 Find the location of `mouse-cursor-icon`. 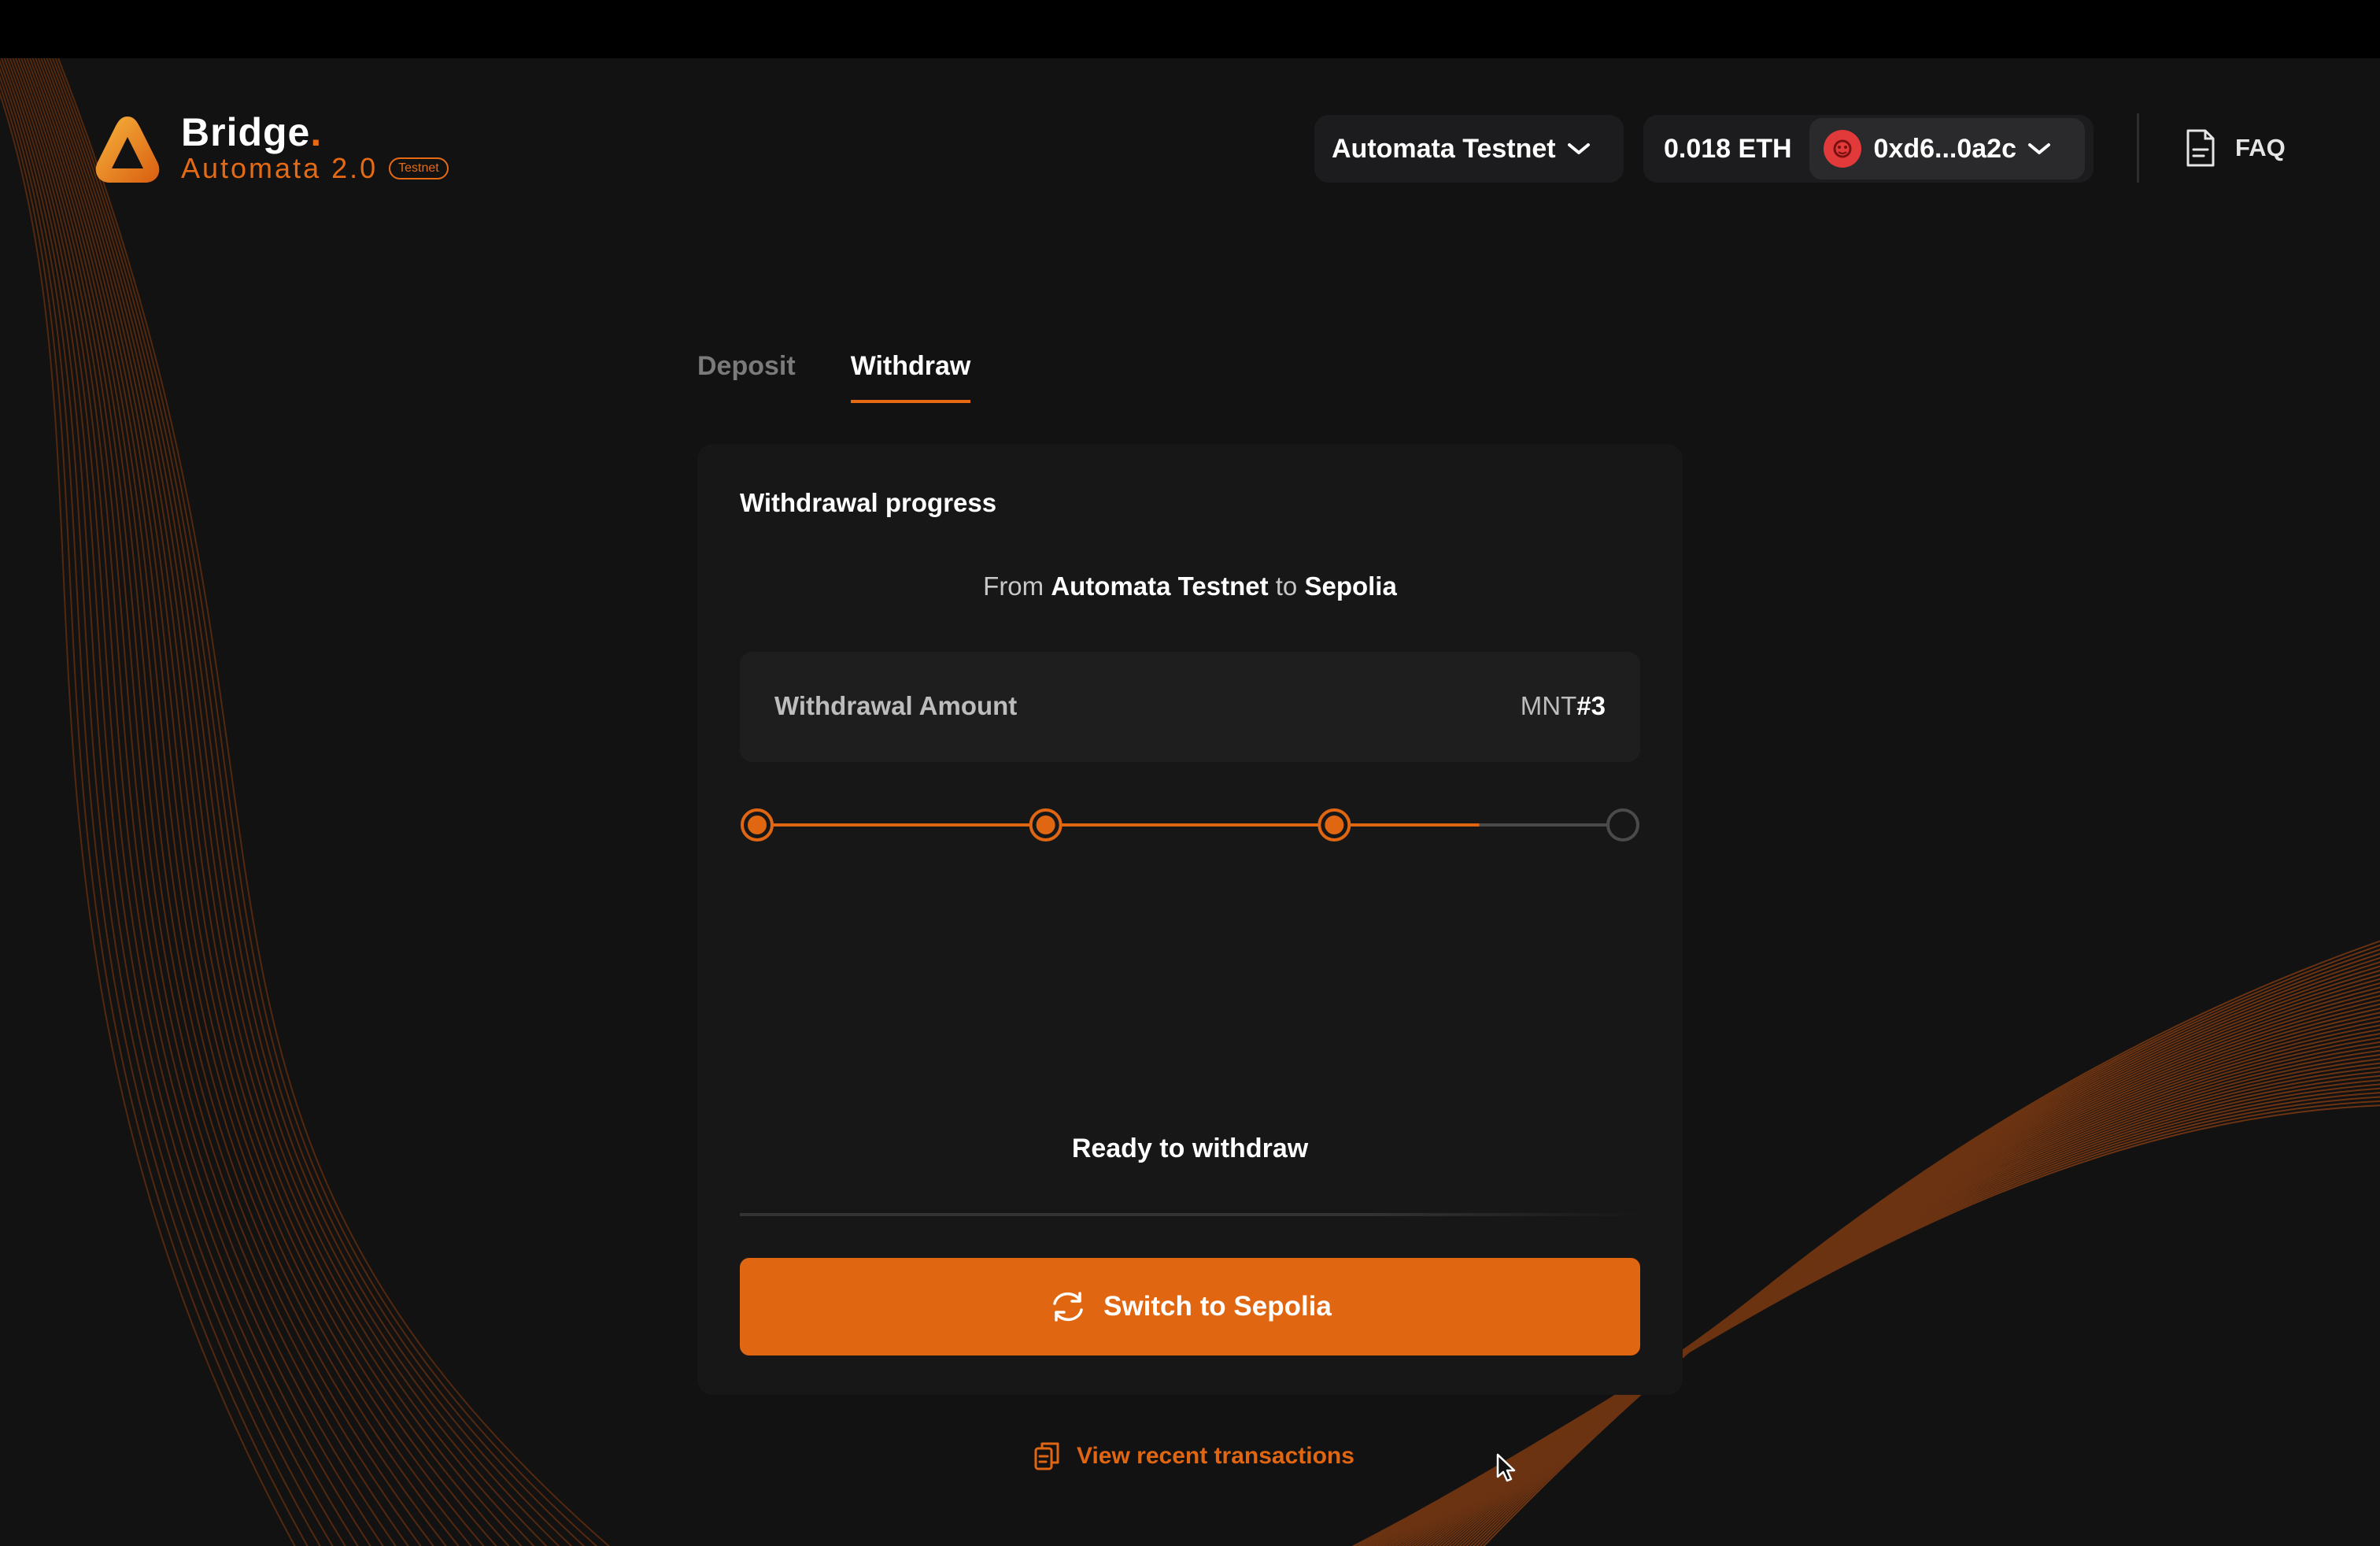

mouse-cursor-icon is located at coordinates (1506, 1467).